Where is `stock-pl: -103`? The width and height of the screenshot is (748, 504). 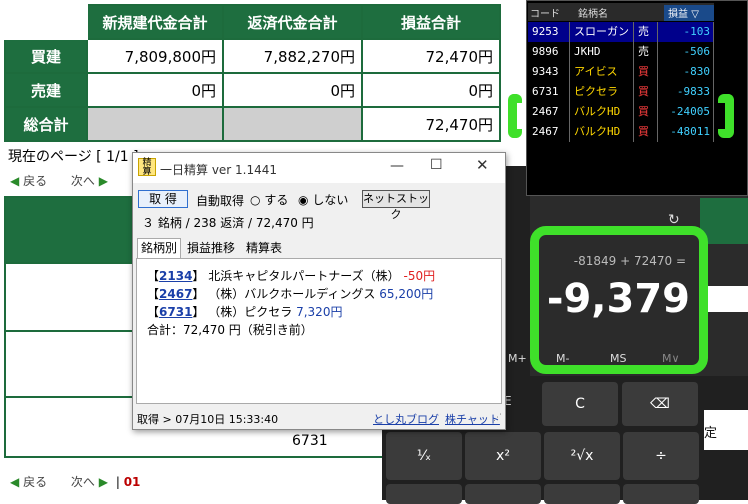
stock-pl: -103 is located at coordinates (687, 32).